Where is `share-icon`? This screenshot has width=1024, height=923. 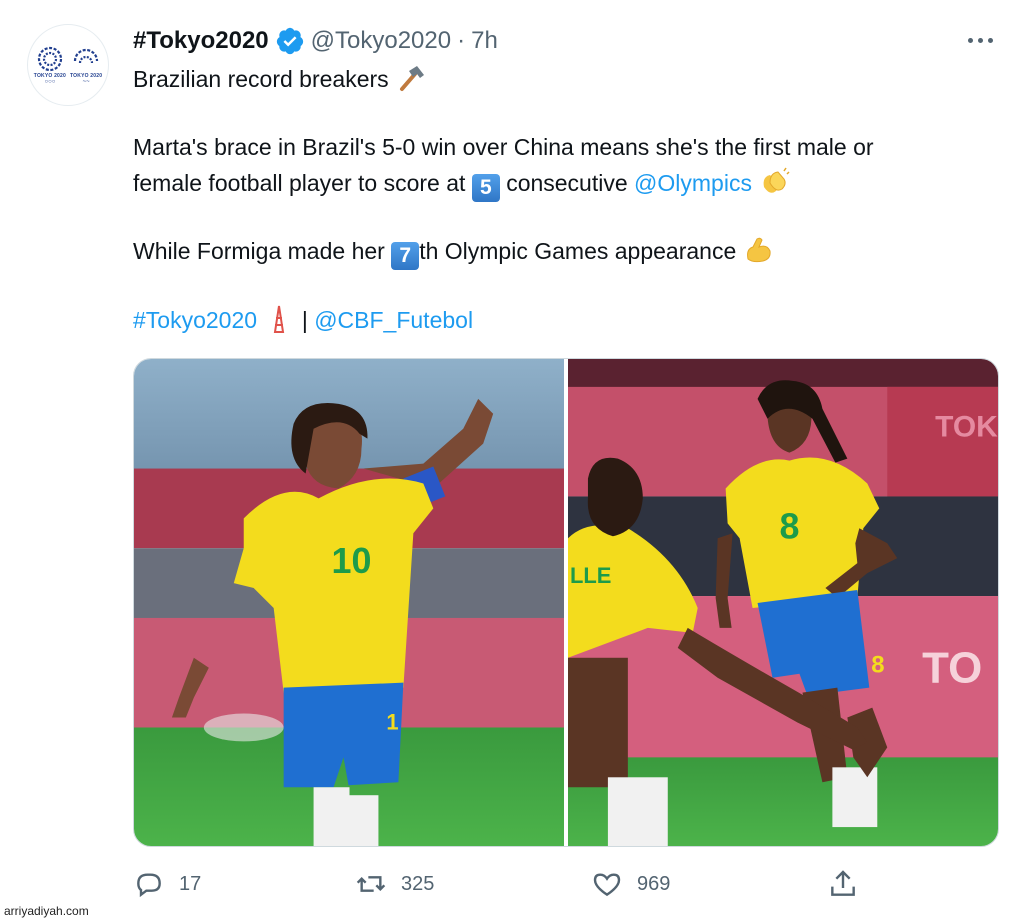
share-icon is located at coordinates (843, 883).